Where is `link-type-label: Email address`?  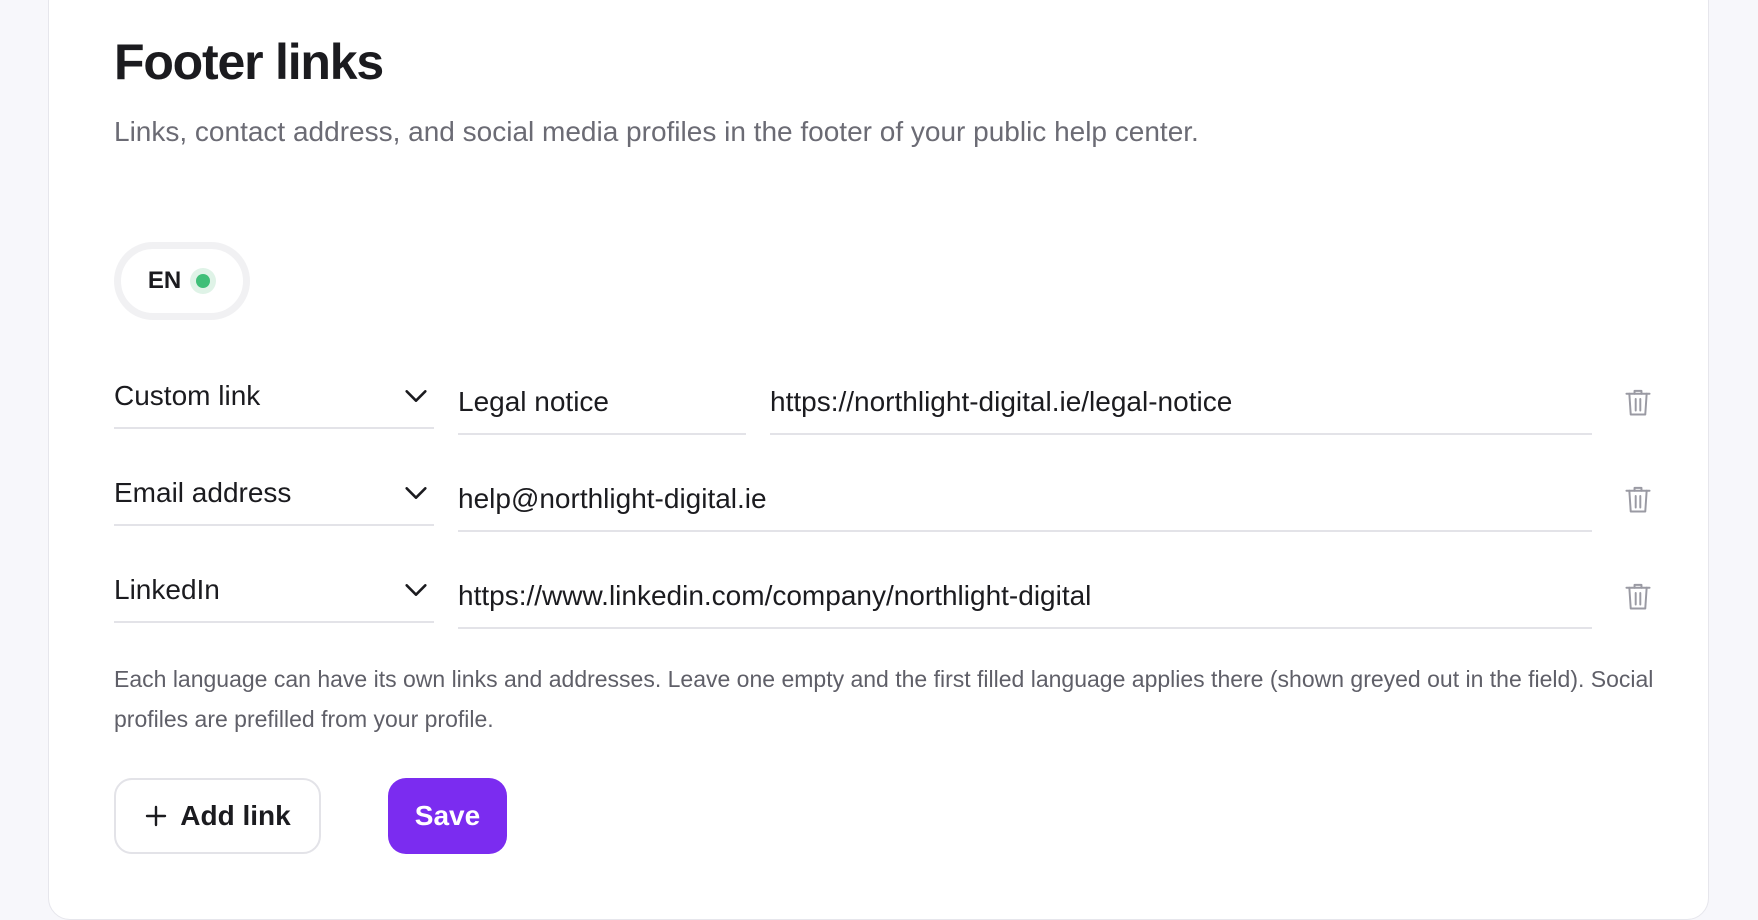 link-type-label: Email address is located at coordinates (203, 492).